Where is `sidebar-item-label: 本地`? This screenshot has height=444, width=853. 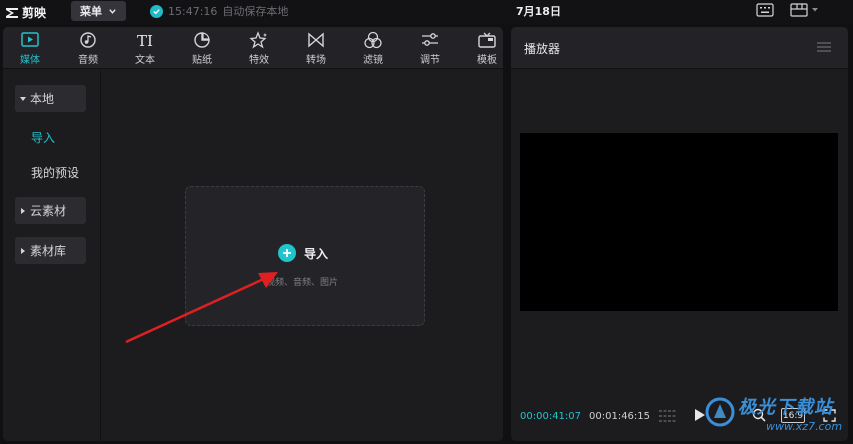
sidebar-item-label: 本地 is located at coordinates (42, 99).